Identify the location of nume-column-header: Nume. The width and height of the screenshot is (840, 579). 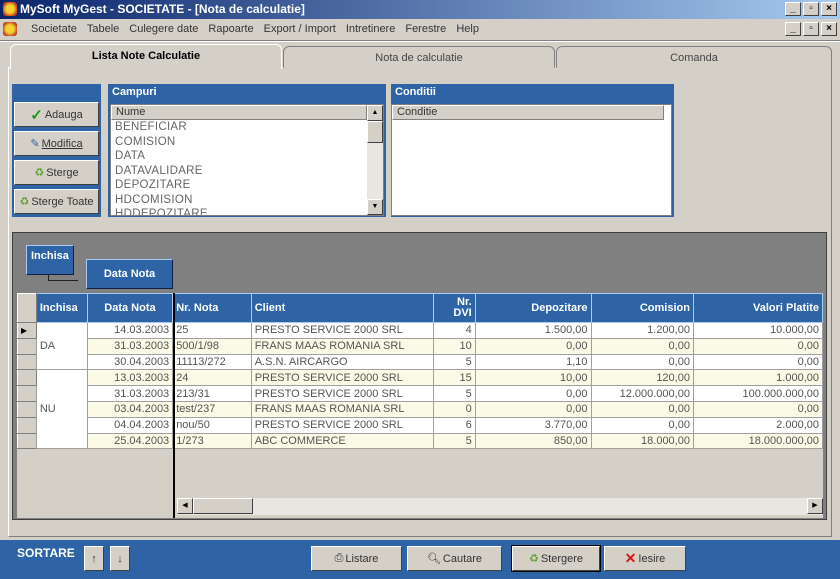
(239, 112).